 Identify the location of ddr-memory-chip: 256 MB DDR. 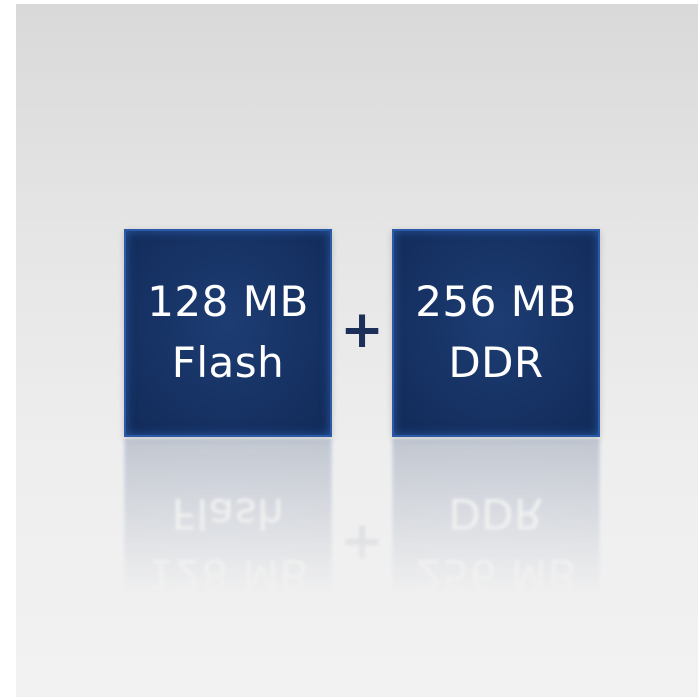
(496, 333).